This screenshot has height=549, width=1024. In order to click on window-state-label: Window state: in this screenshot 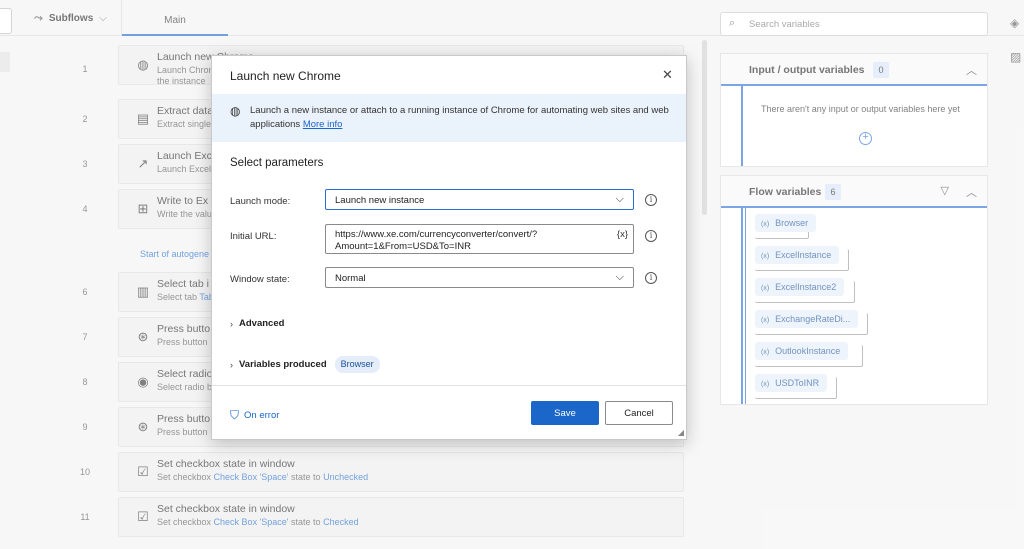, I will do `click(260, 279)`.